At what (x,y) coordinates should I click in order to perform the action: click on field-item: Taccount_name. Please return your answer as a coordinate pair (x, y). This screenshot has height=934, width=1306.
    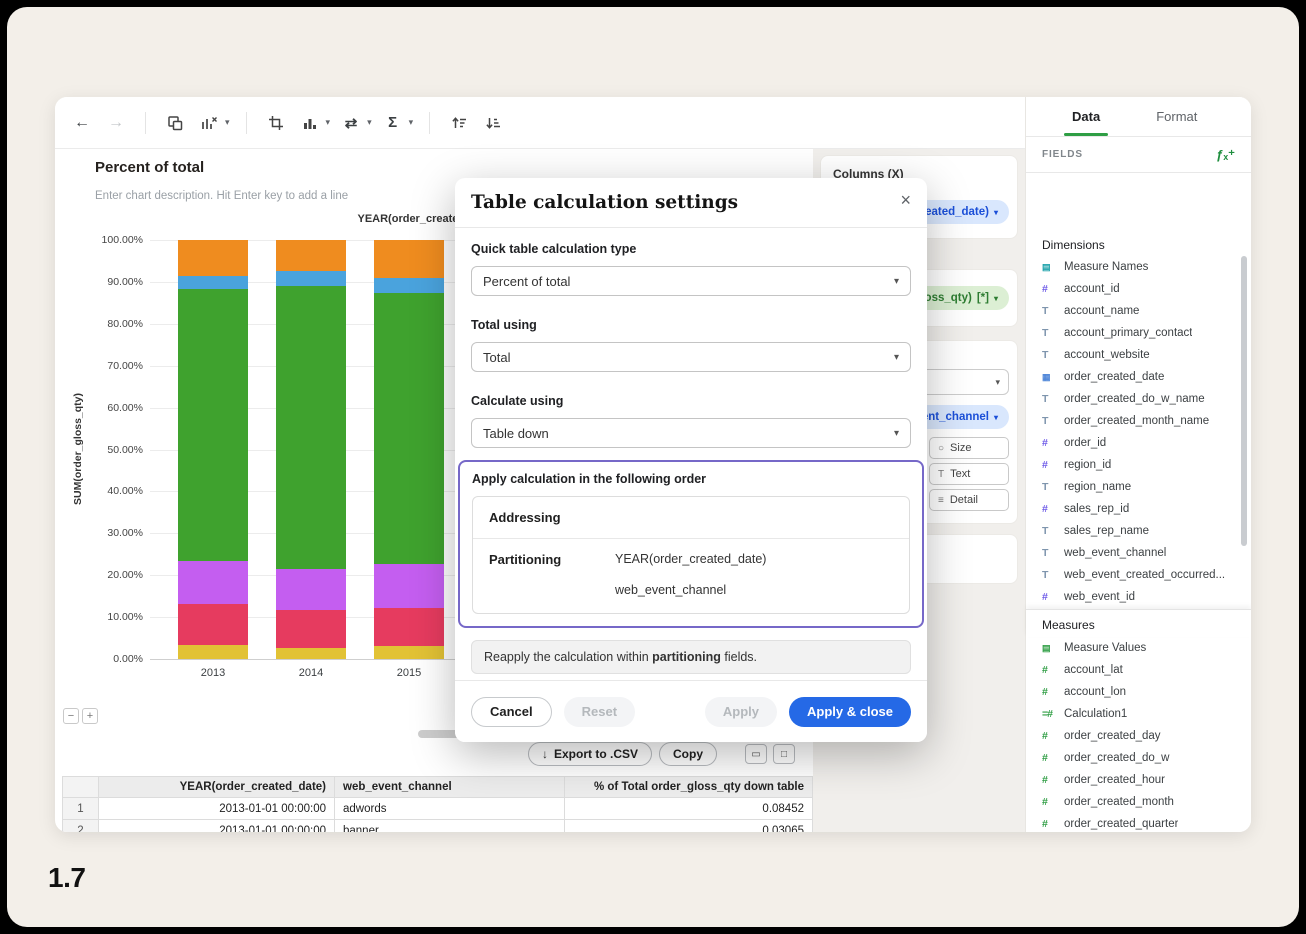
    Looking at the image, I should click on (1138, 311).